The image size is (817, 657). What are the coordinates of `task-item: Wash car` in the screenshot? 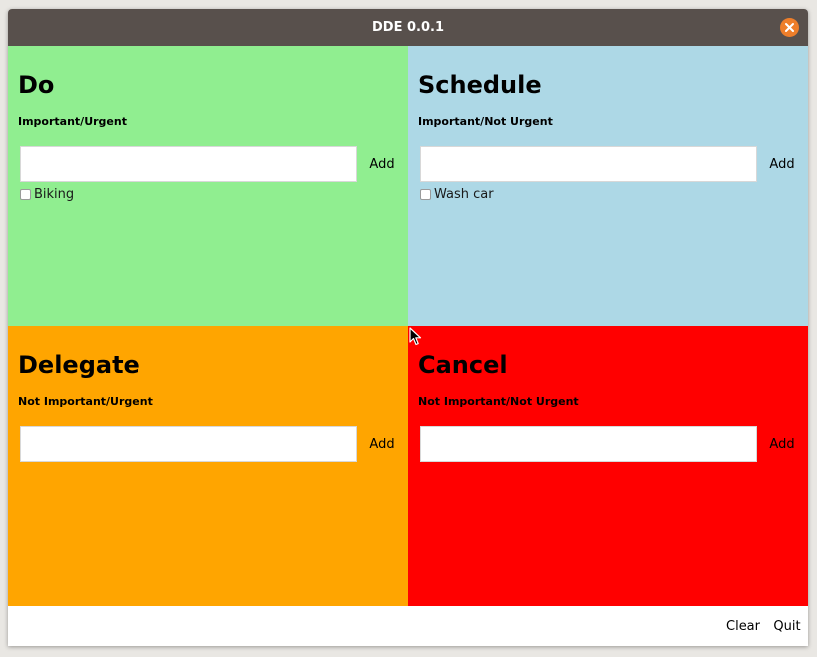 It's located at (457, 194).